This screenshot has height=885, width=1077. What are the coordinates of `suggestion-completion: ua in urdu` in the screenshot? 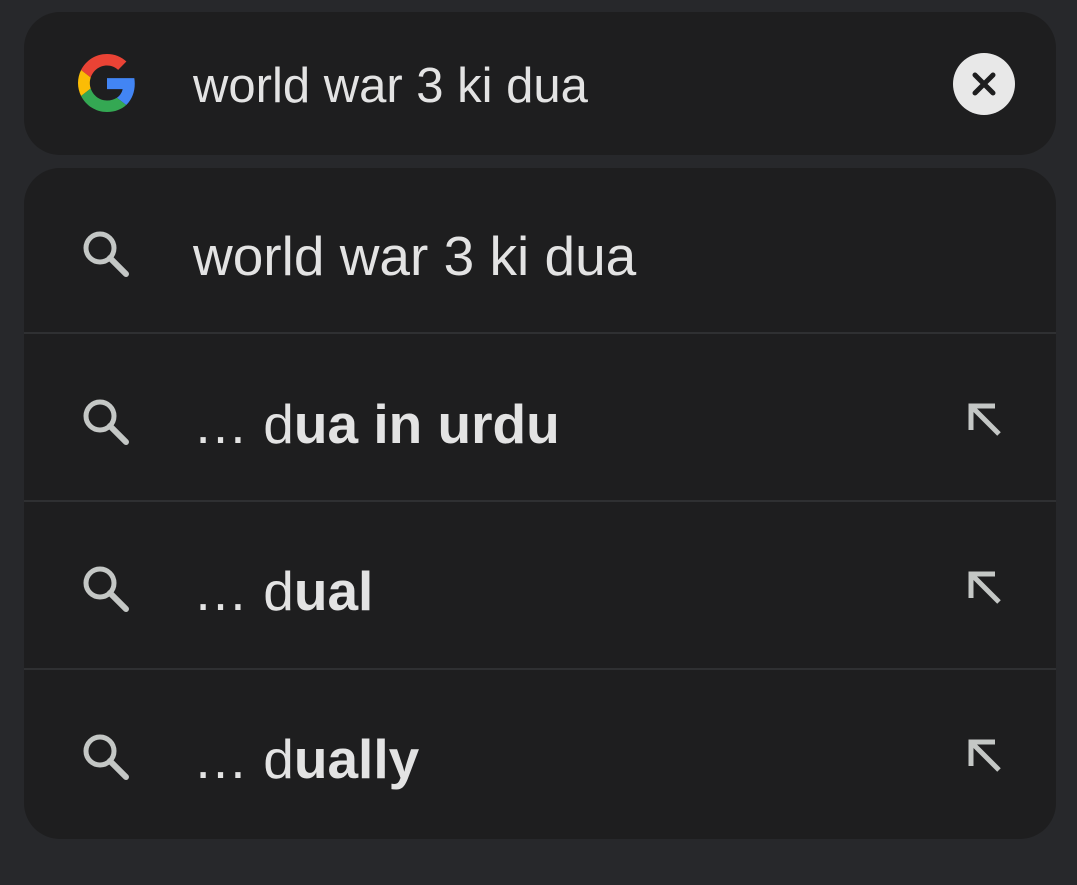 It's located at (426, 424).